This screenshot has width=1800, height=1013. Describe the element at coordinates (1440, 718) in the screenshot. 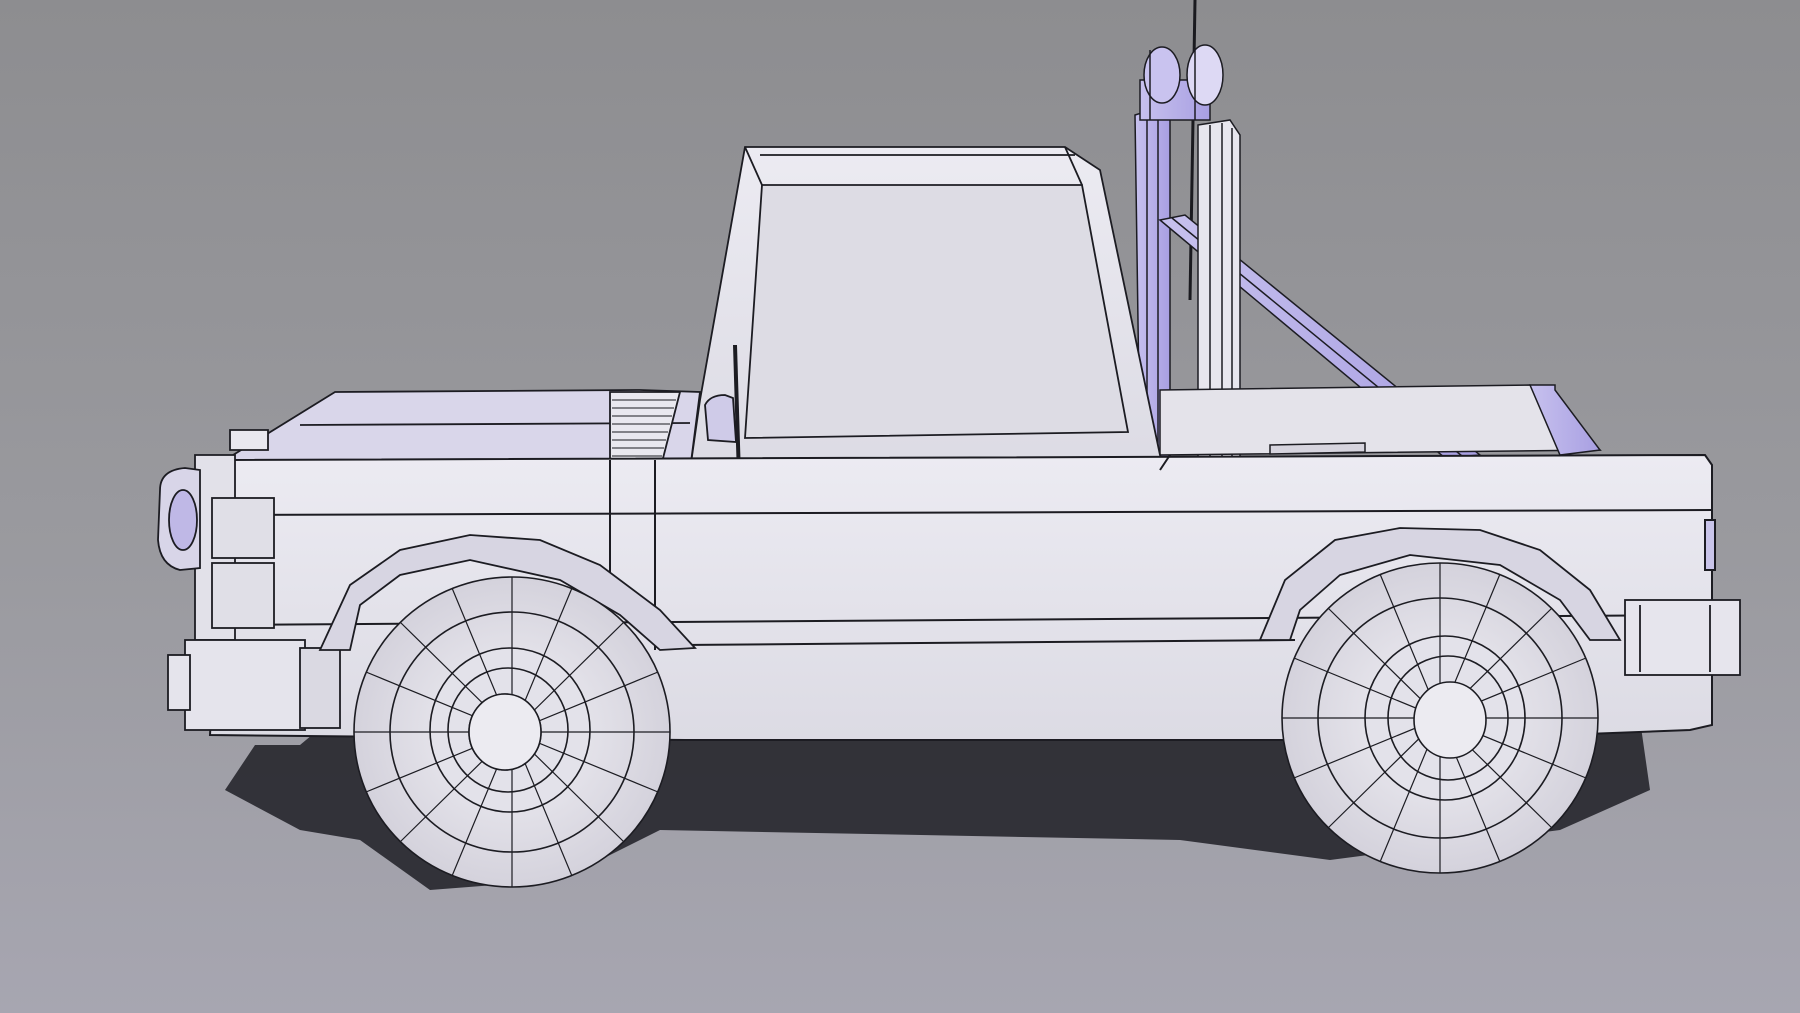

I see `rear-wheel` at that location.